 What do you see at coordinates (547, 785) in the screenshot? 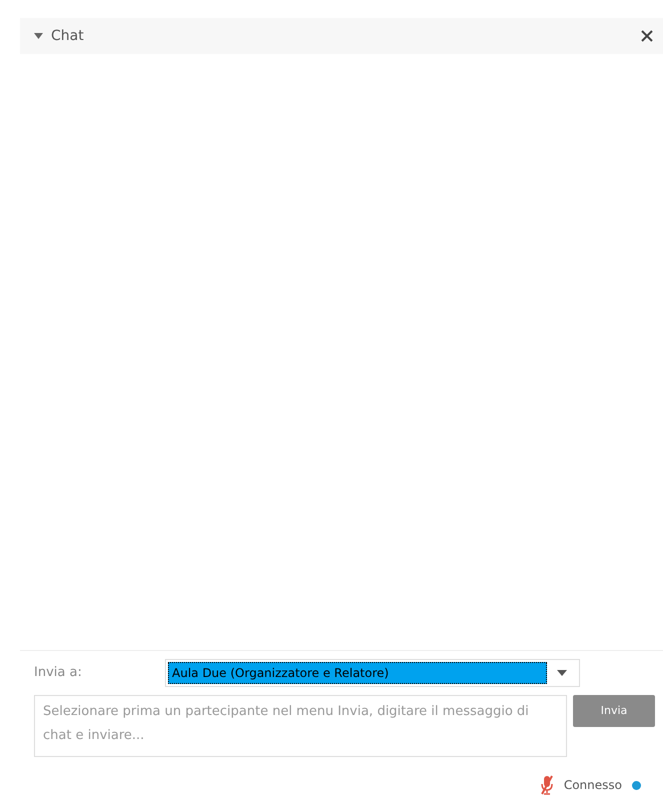
I see `muted-microphone-icon` at bounding box center [547, 785].